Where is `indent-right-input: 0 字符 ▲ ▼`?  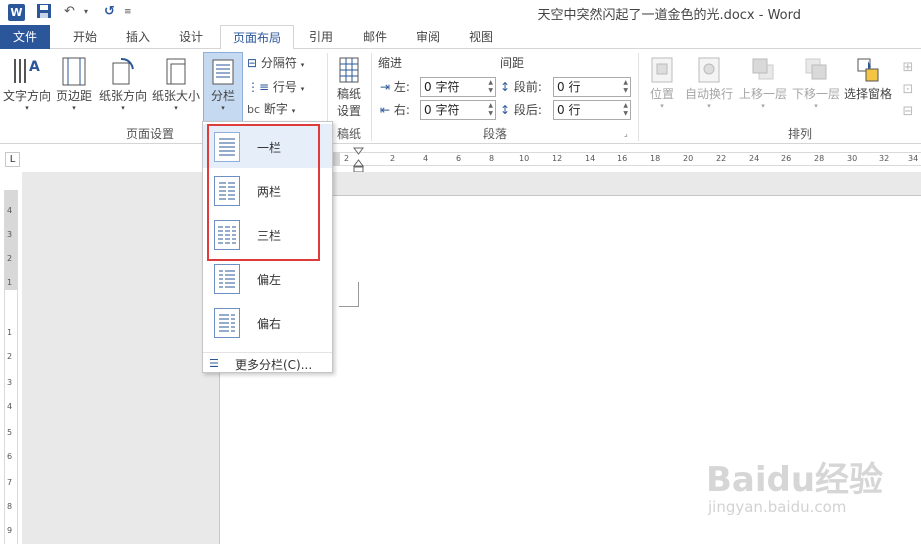
indent-right-input: 0 字符 ▲ ▼ is located at coordinates (458, 110).